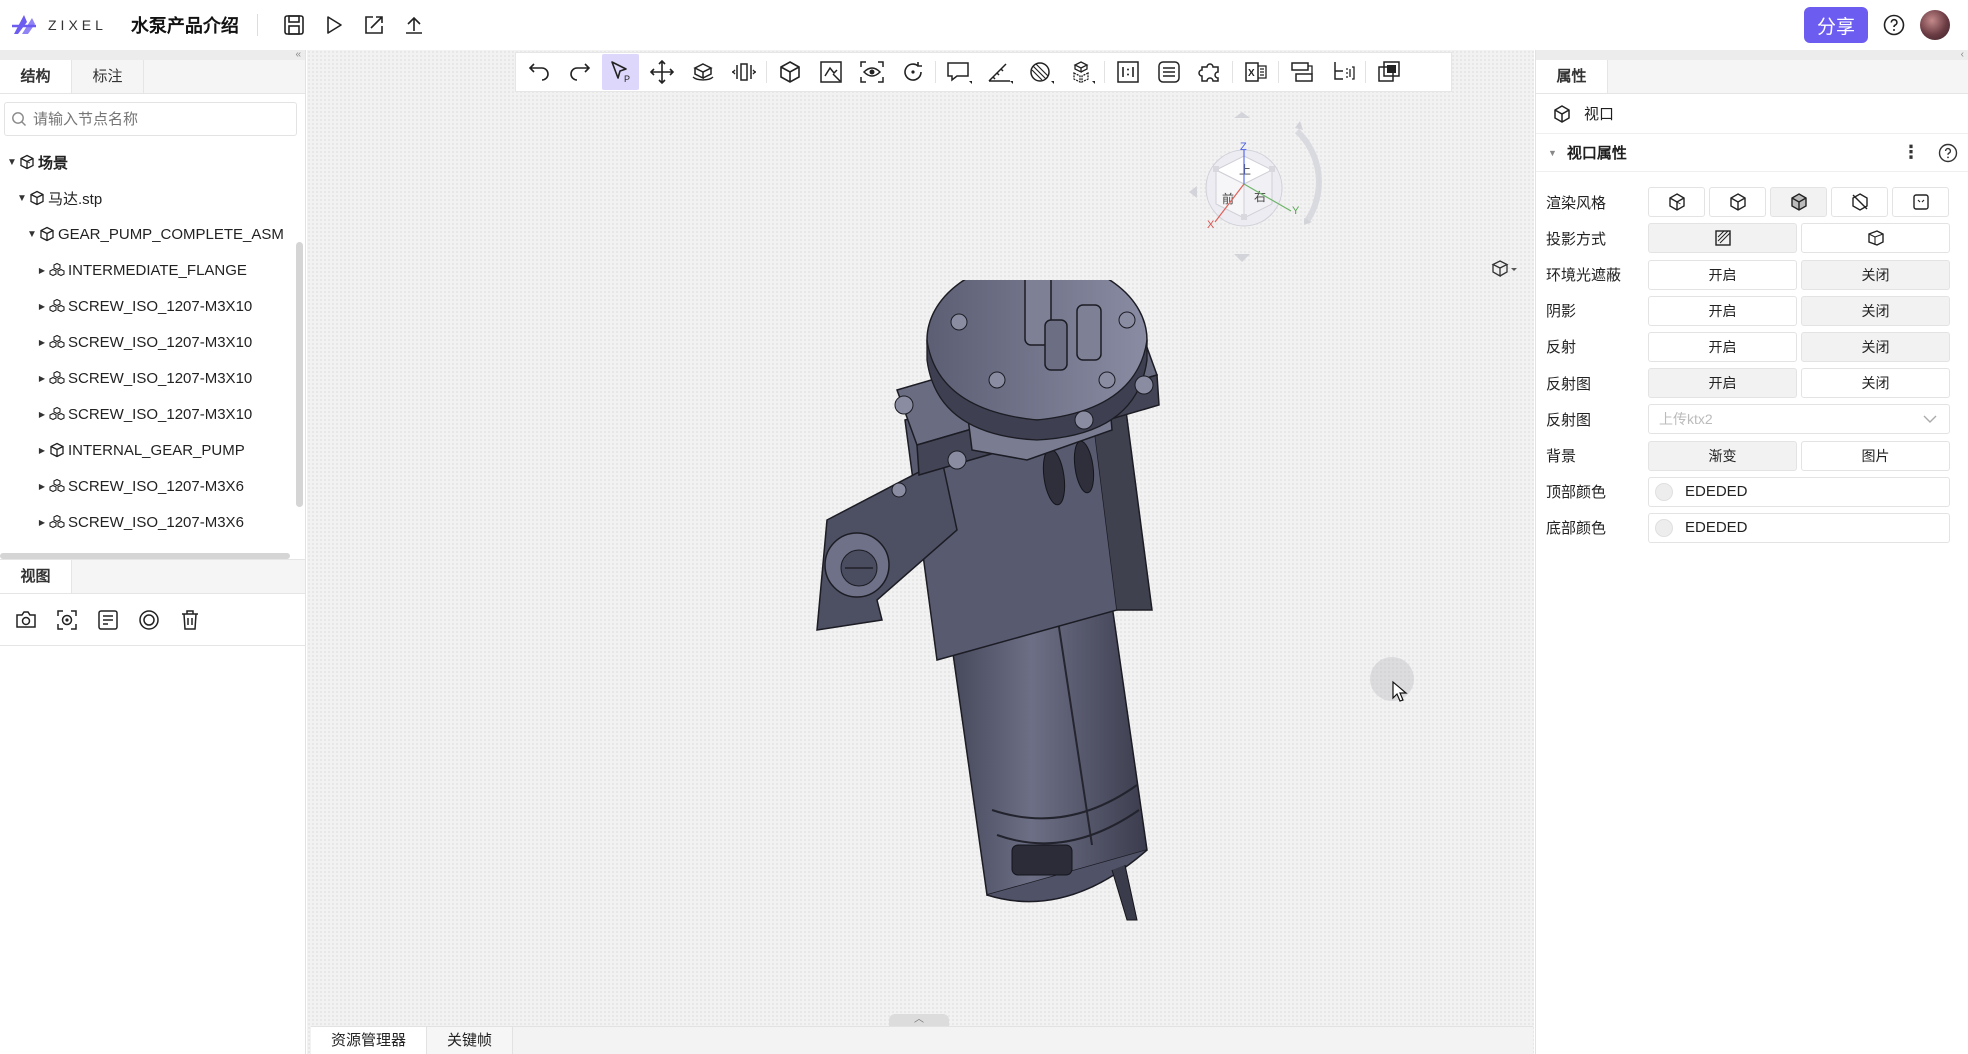 The height and width of the screenshot is (1054, 1968). Describe the element at coordinates (1722, 310) in the screenshot. I see `shadow-on-button: 开启` at that location.